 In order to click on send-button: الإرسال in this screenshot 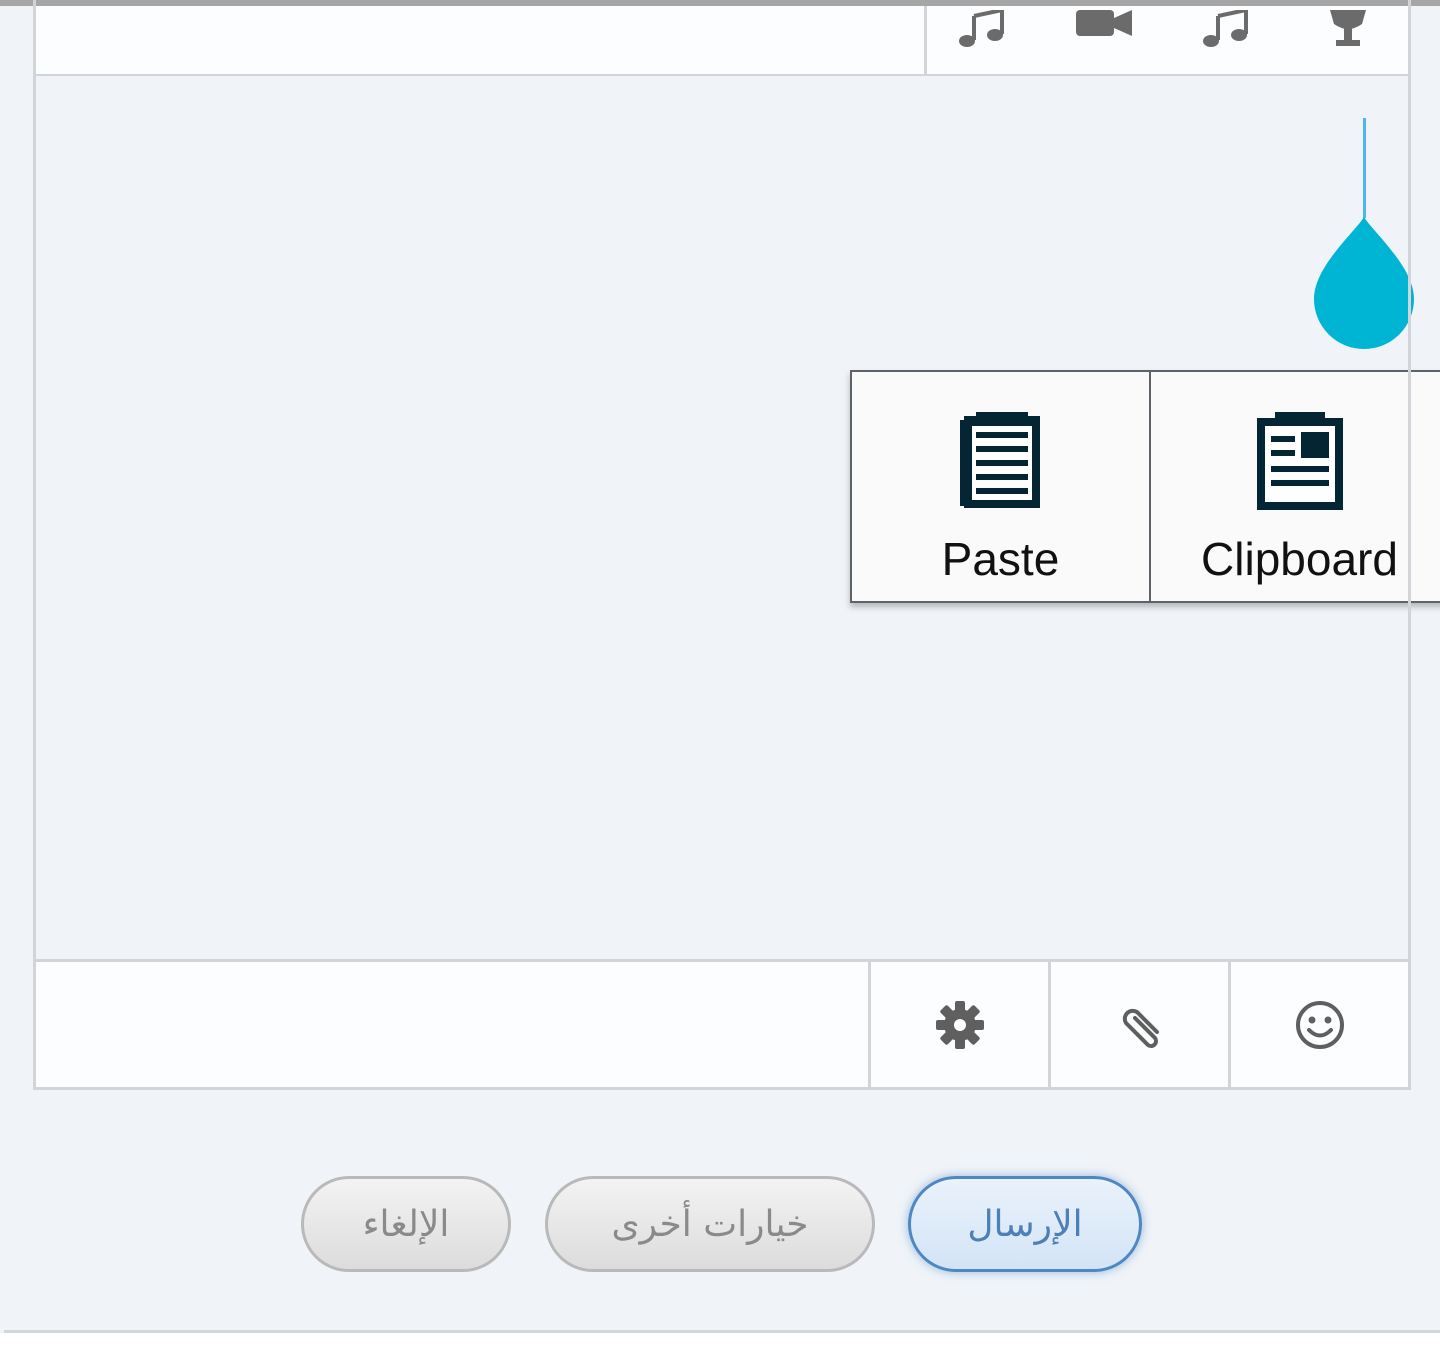, I will do `click(1025, 1224)`.